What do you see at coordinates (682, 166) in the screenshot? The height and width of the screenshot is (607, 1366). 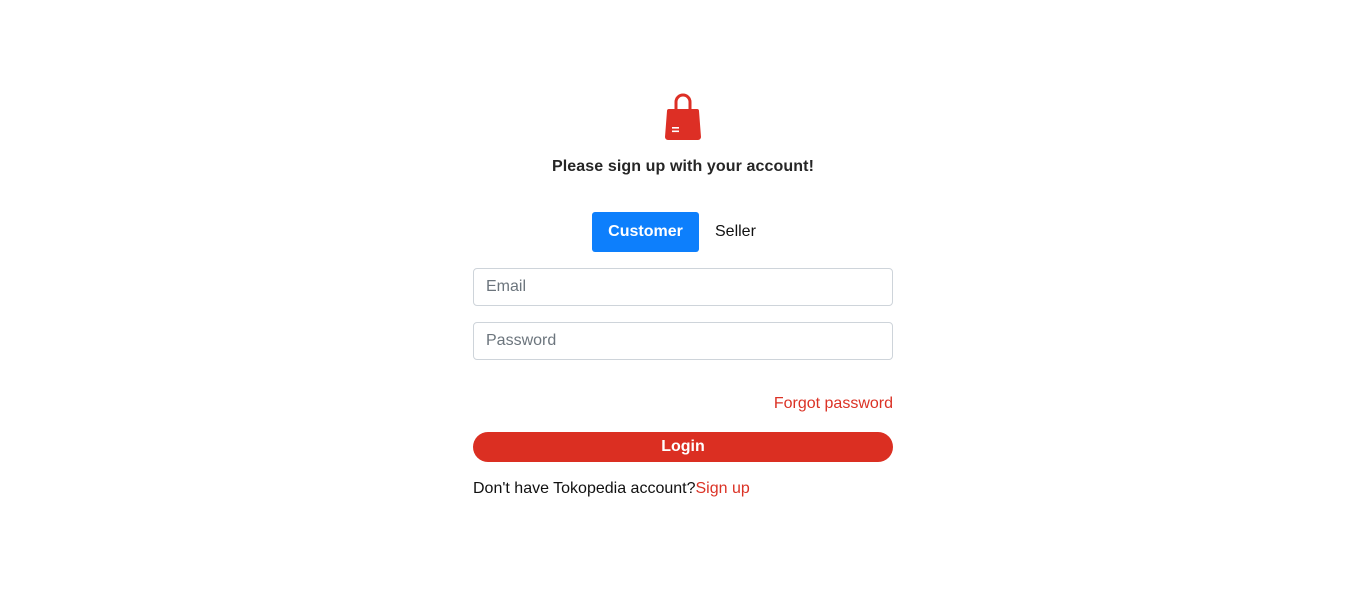 I see `page-subtitle: Please sign up with your account!` at bounding box center [682, 166].